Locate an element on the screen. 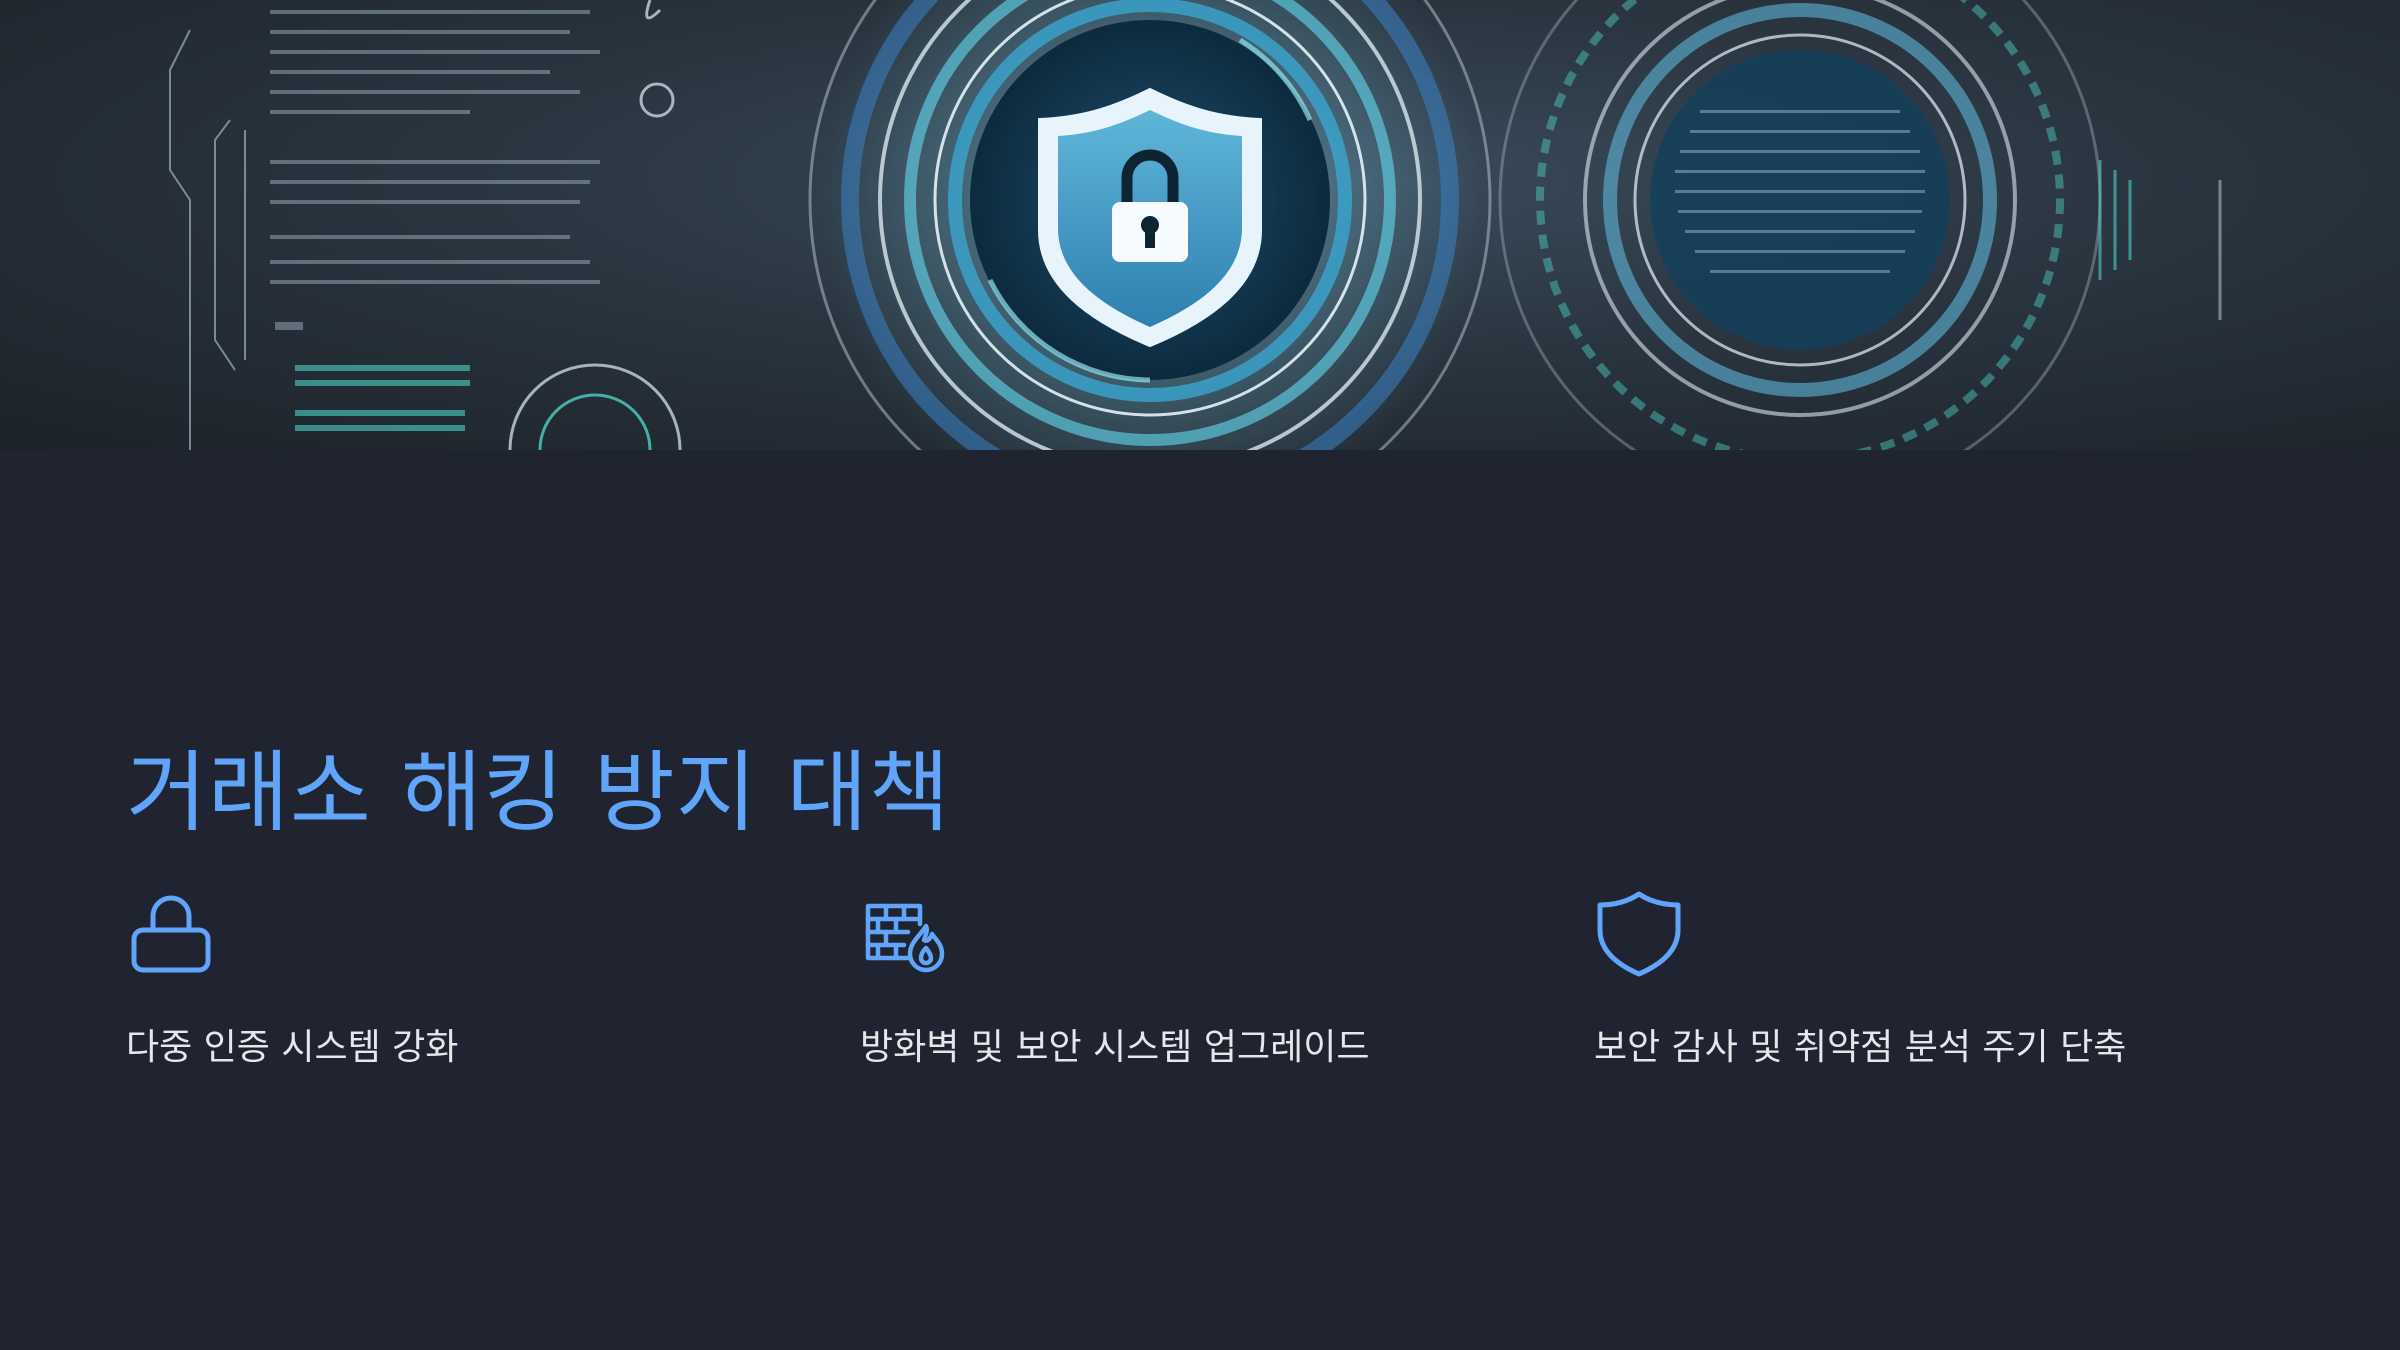 Image resolution: width=2400 pixels, height=1350 pixels. lock-icon is located at coordinates (171, 934).